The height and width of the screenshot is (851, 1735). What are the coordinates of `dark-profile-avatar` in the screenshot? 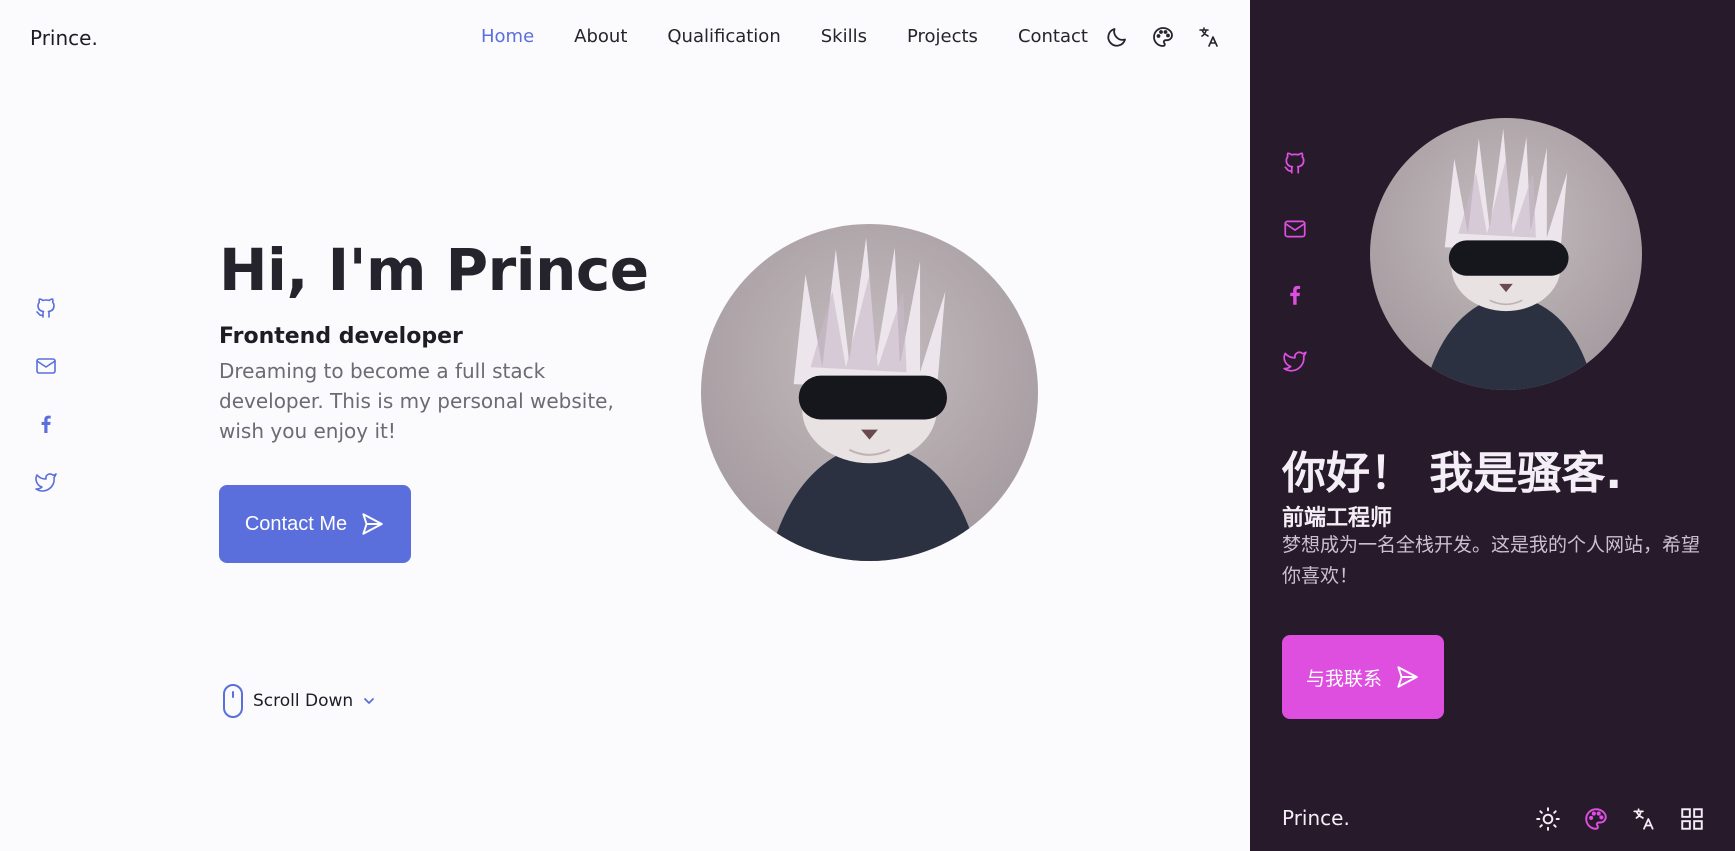 It's located at (1506, 254).